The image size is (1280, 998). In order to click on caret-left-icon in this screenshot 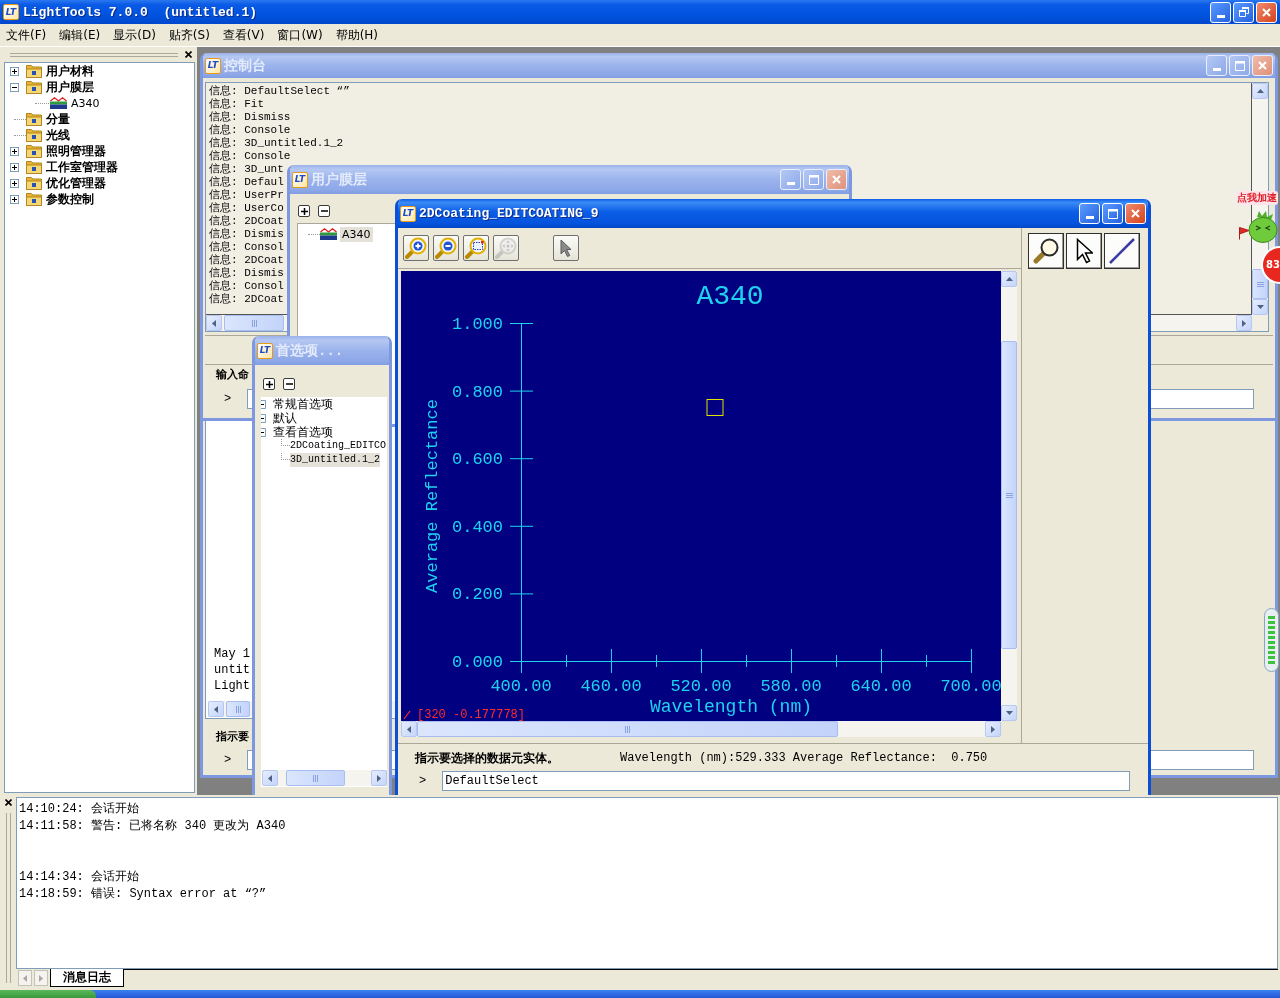, I will do `click(216, 709)`.